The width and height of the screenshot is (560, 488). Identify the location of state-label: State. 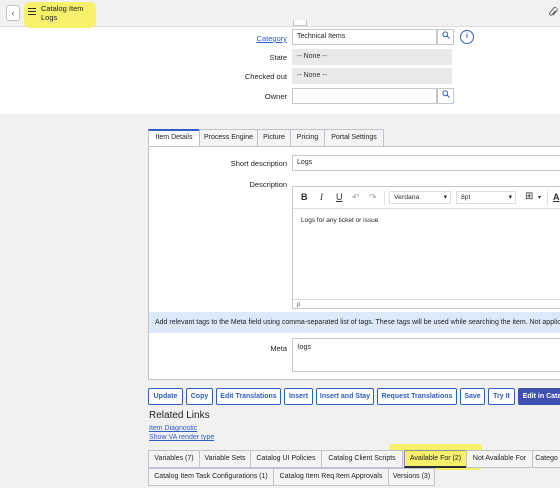
(278, 57).